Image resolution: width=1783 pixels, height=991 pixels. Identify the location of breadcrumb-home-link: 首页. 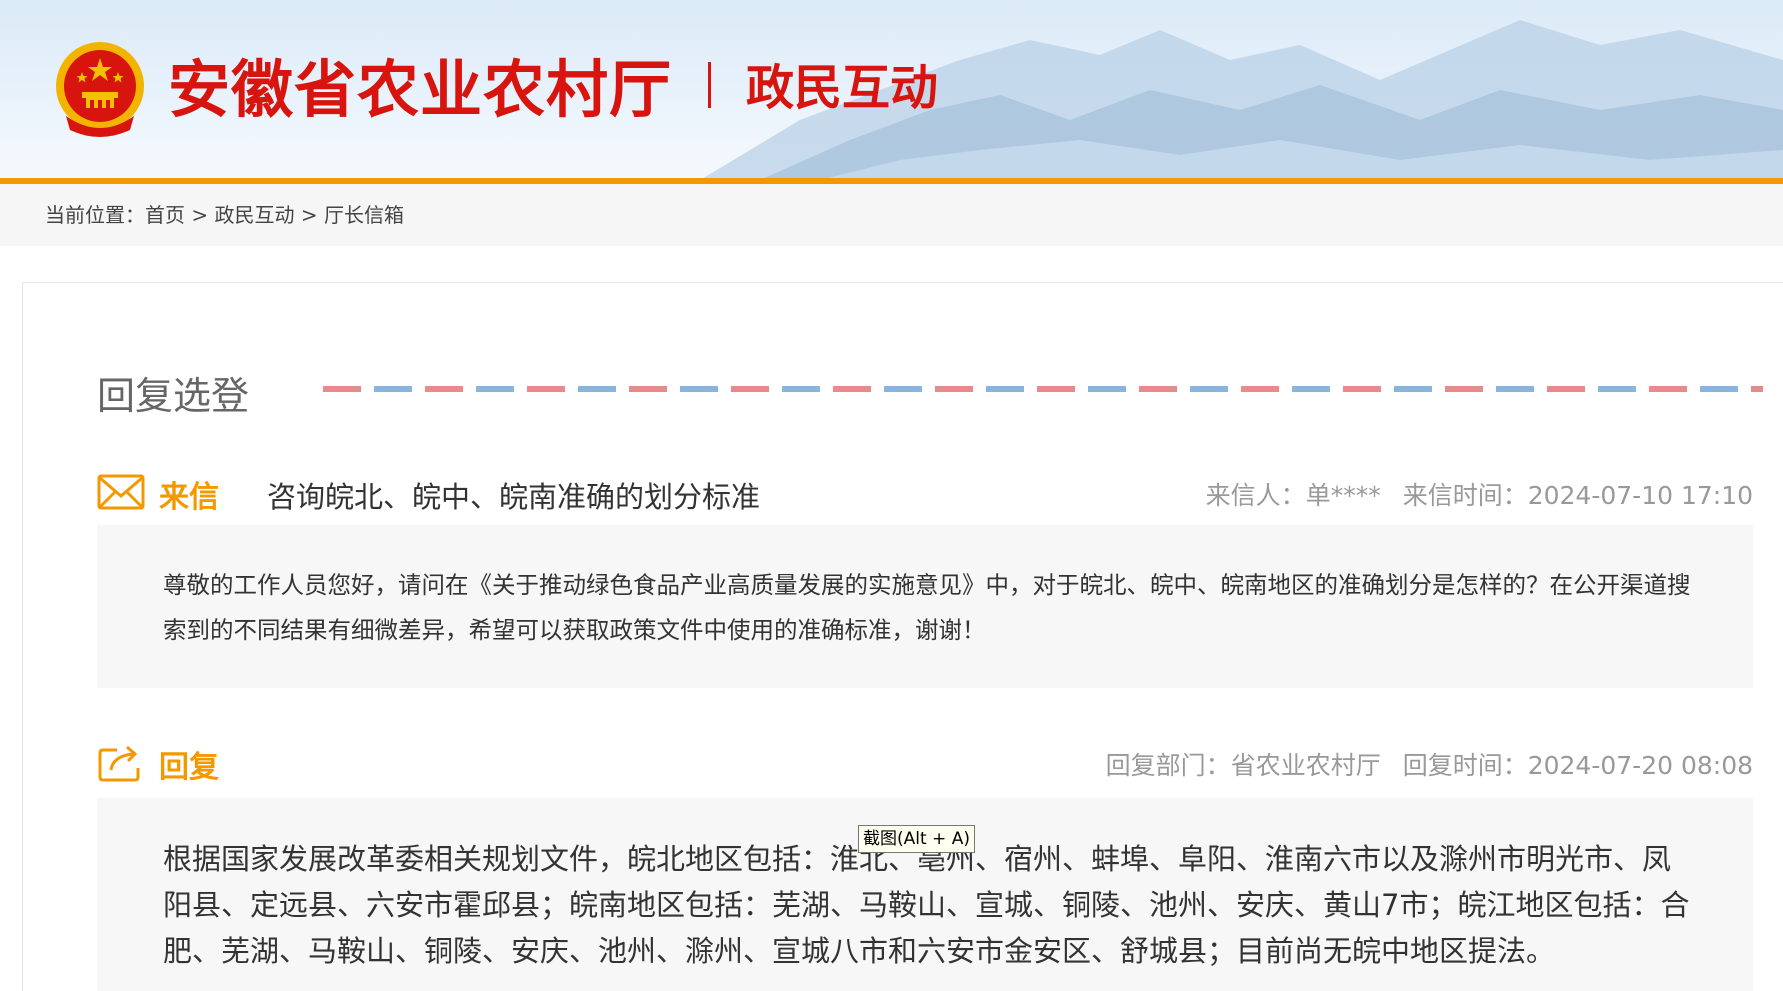
(165, 215).